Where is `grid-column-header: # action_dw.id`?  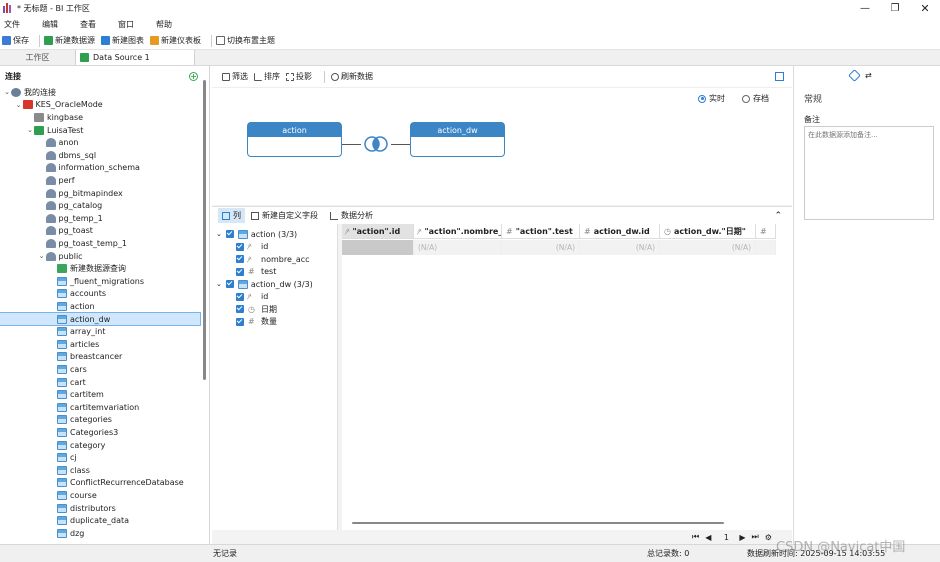
grid-column-header: # action_dw.id is located at coordinates (620, 231).